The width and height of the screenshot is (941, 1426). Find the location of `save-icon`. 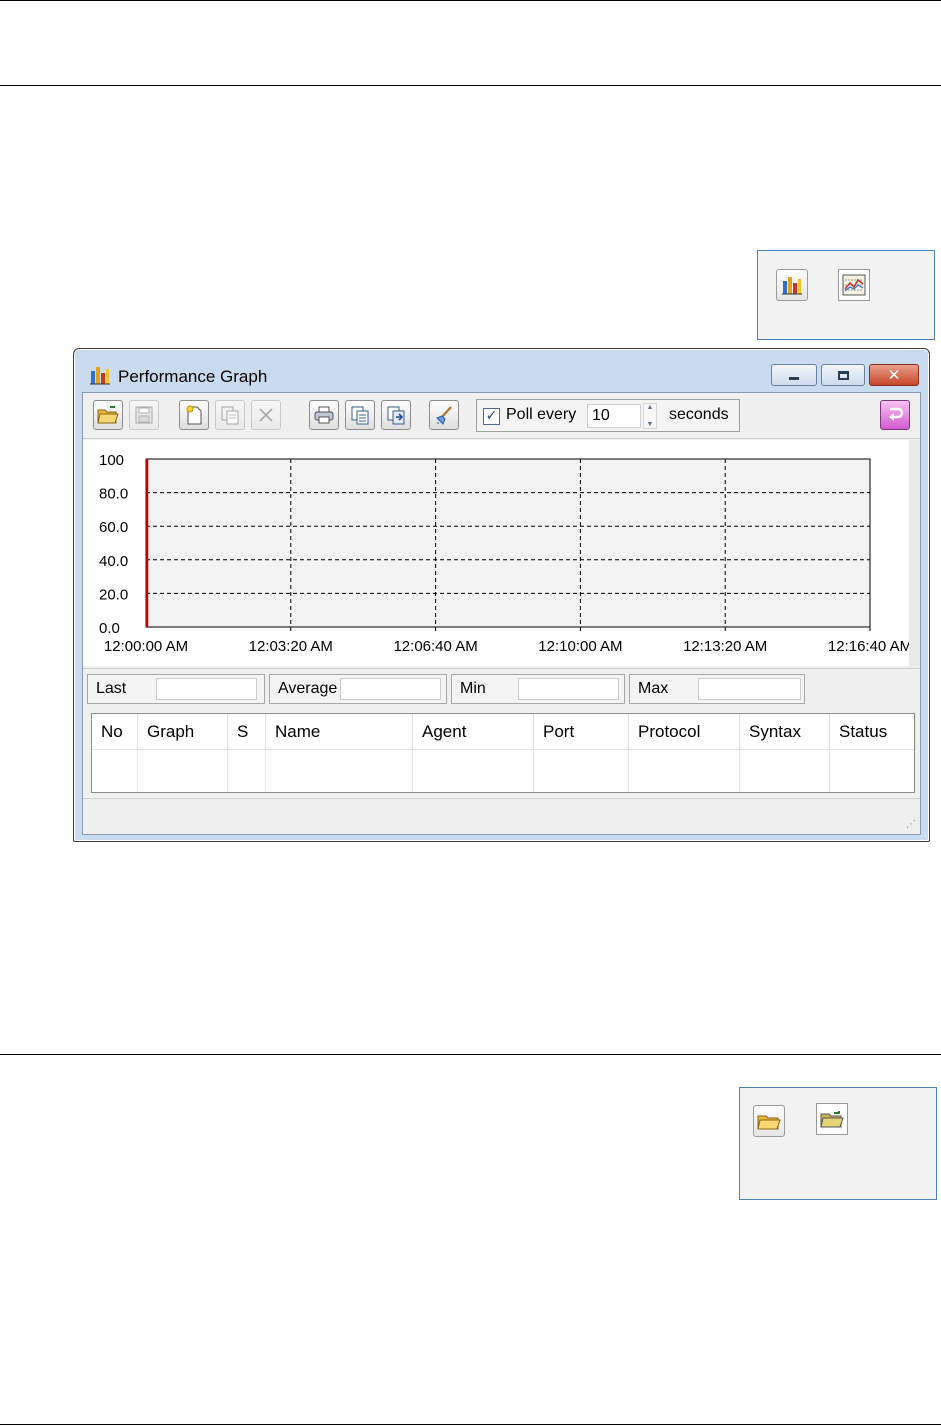

save-icon is located at coordinates (144, 415).